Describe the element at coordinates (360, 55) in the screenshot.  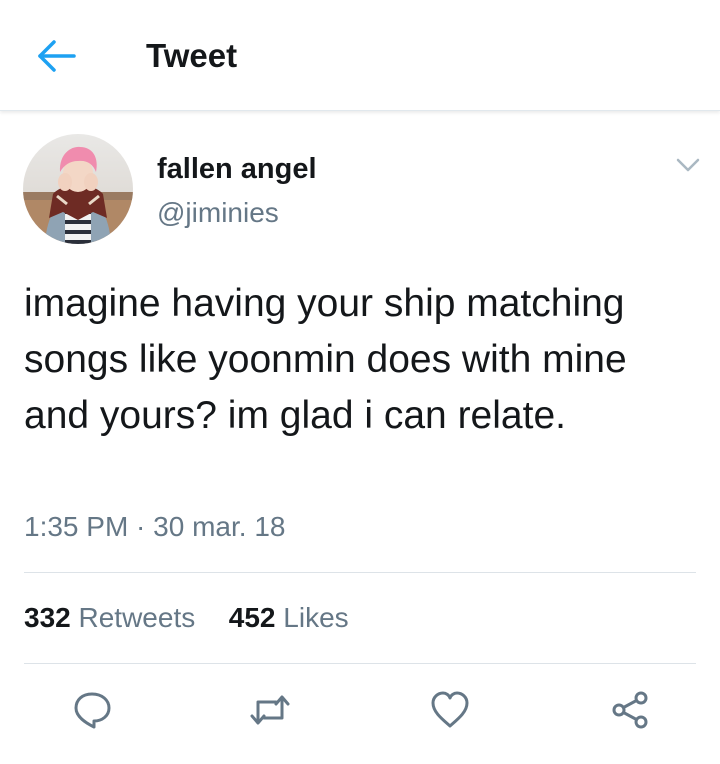
I see `top-bar: Tweet` at that location.